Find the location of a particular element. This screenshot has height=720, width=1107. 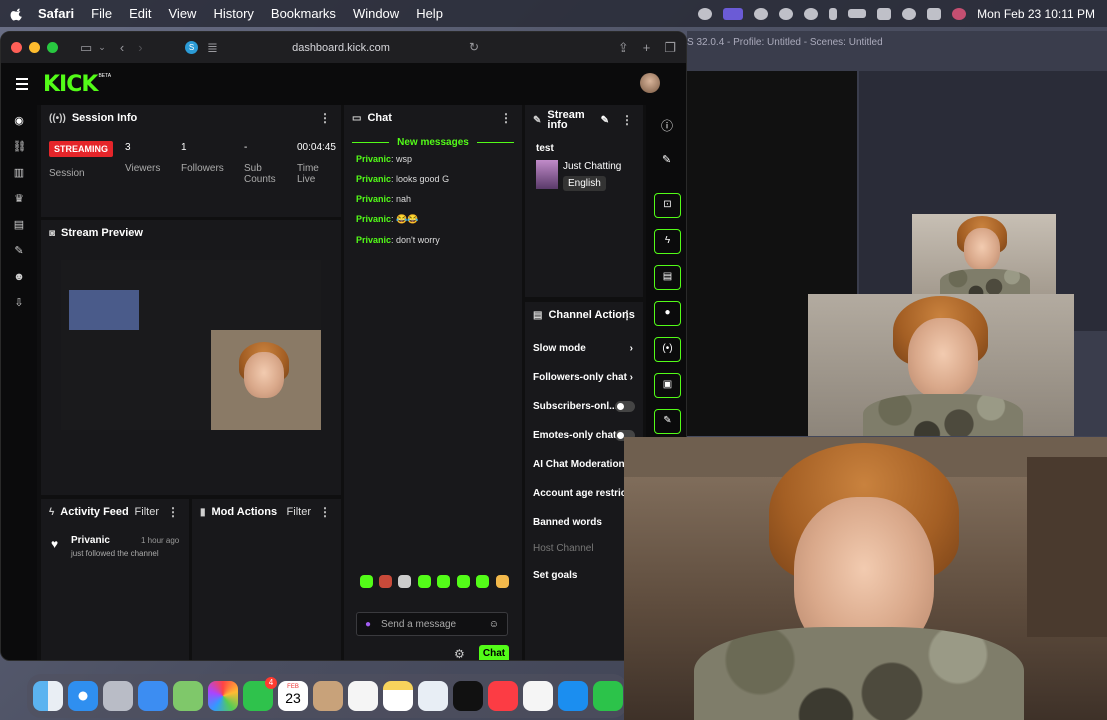

emoji-icon: ☺ is located at coordinates (494, 624).